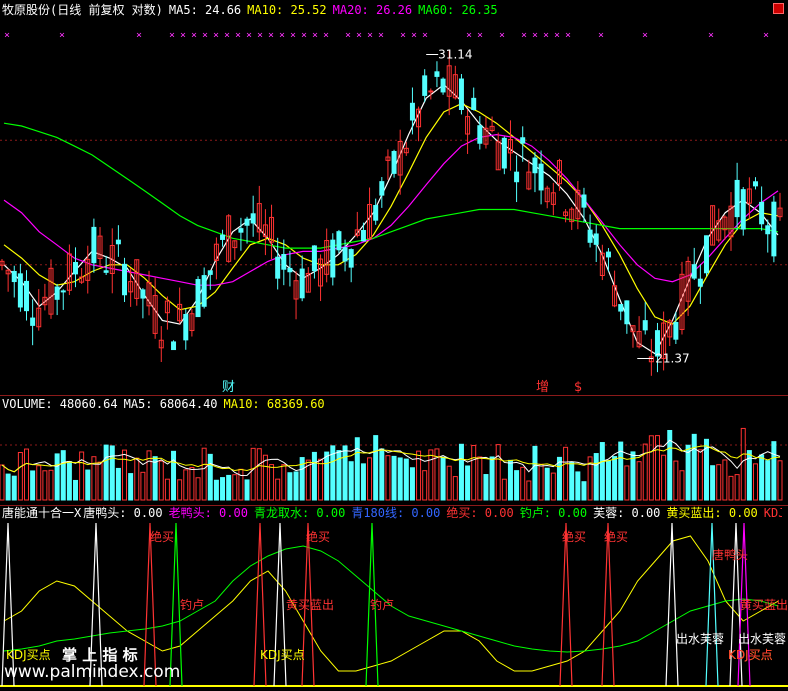  I want to click on ind-qing180: 青180线: 0.00, so click(396, 513).